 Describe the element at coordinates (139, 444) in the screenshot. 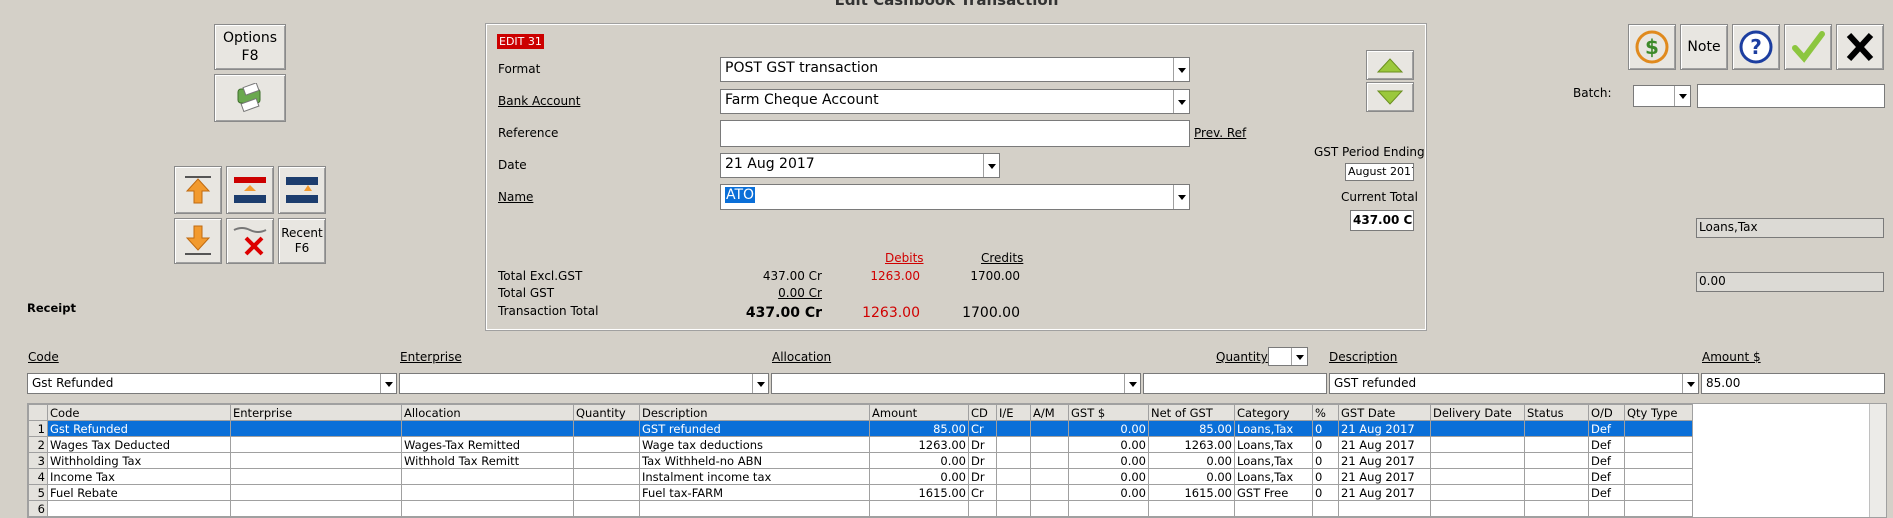

I see `table-cell-code: Wages Tax Deducted` at that location.